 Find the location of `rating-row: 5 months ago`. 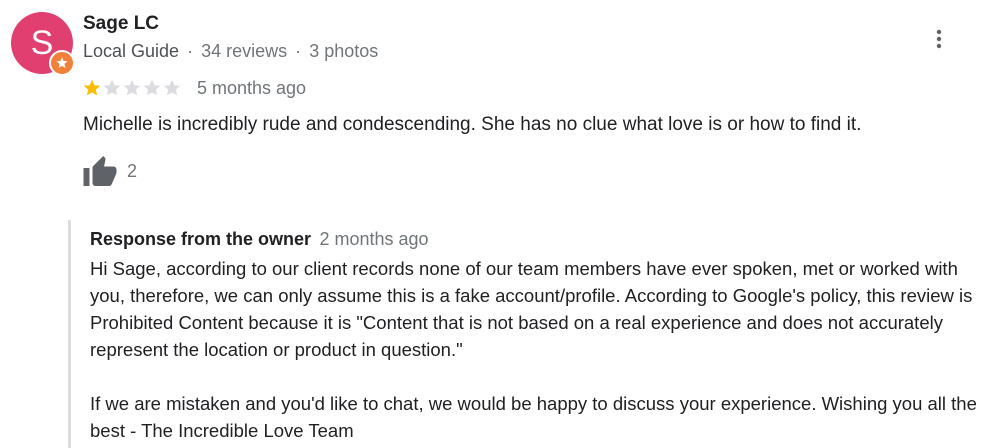

rating-row: 5 months ago is located at coordinates (194, 88).